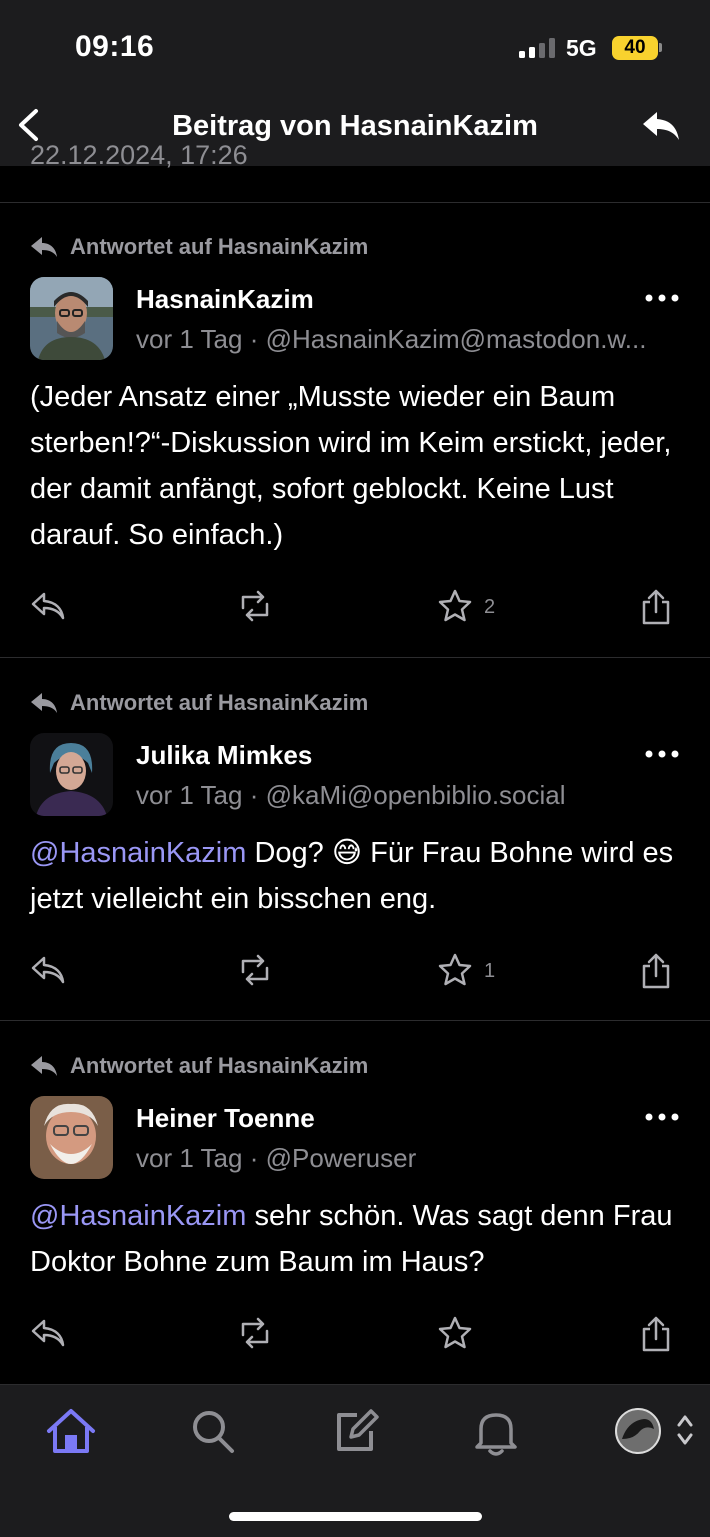  I want to click on author-name: Julika Mimkes, so click(224, 755).